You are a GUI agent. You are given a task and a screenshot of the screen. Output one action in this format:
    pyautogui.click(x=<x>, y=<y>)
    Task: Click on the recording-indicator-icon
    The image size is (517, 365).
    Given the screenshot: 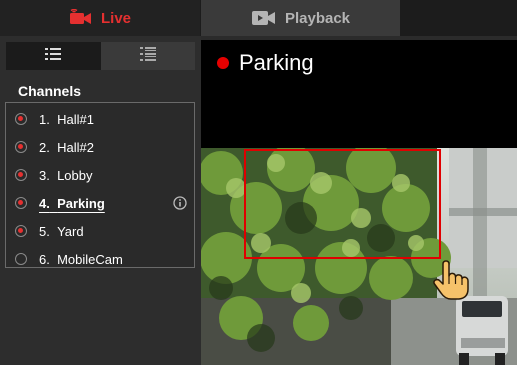 What is the action you would take?
    pyautogui.click(x=223, y=63)
    